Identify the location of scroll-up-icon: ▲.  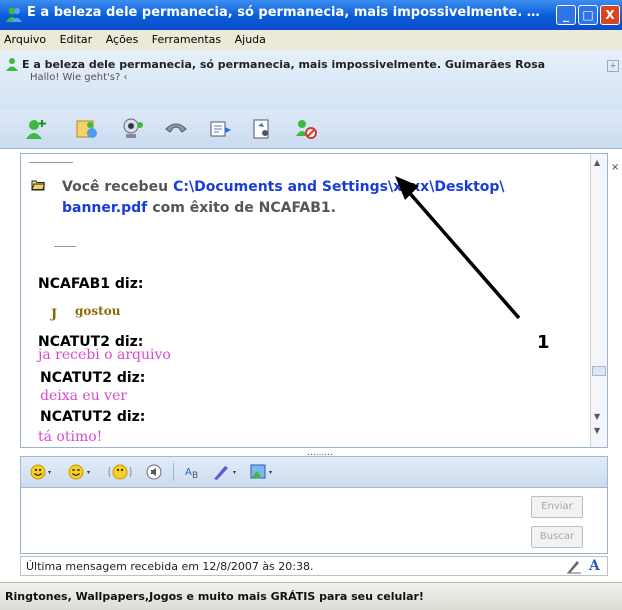
(597, 162).